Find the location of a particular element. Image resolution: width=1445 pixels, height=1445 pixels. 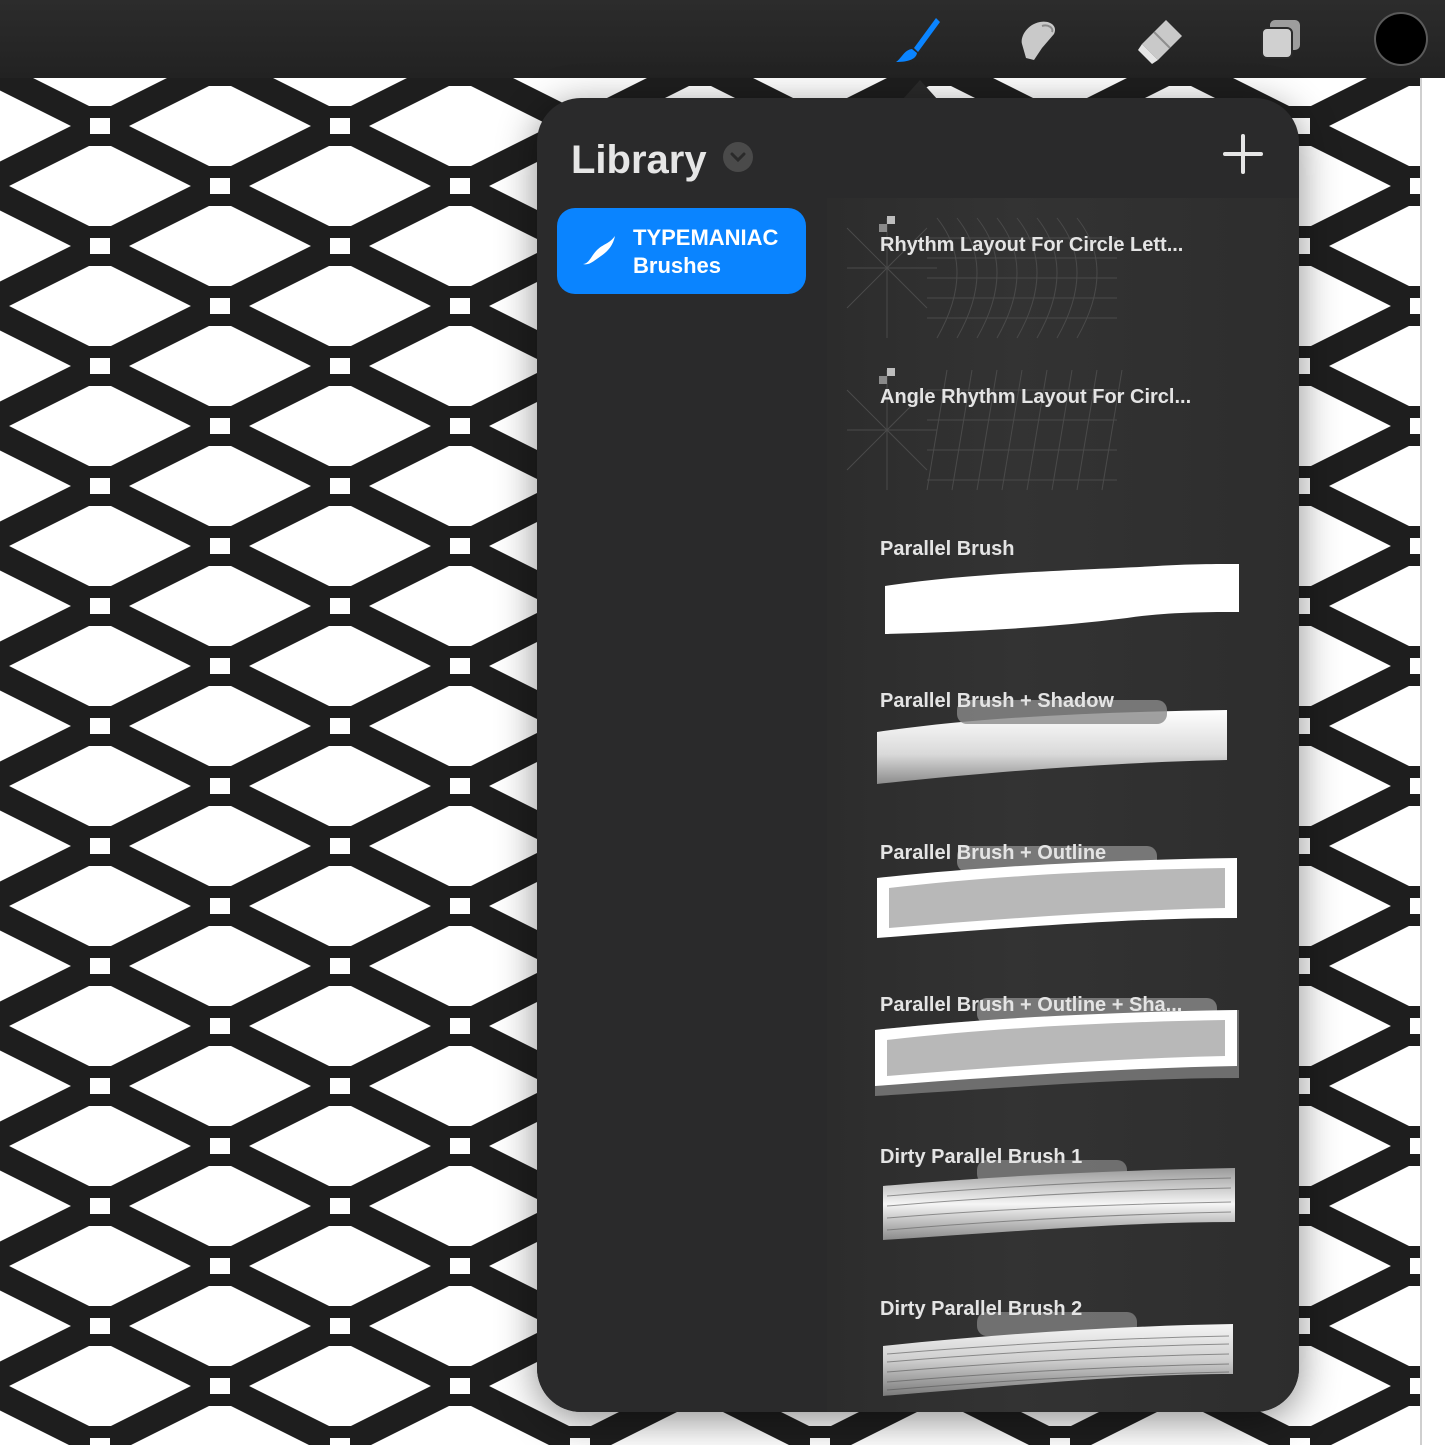

brush-set-typemaniac: TYPEMANIAC Brushes is located at coordinates (681, 251).